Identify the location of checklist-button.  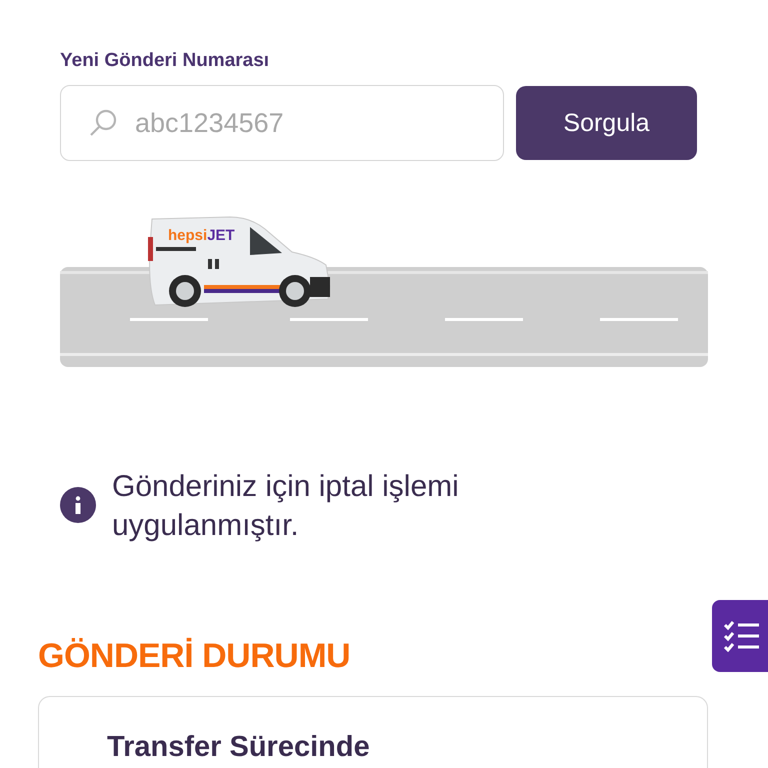
(740, 636).